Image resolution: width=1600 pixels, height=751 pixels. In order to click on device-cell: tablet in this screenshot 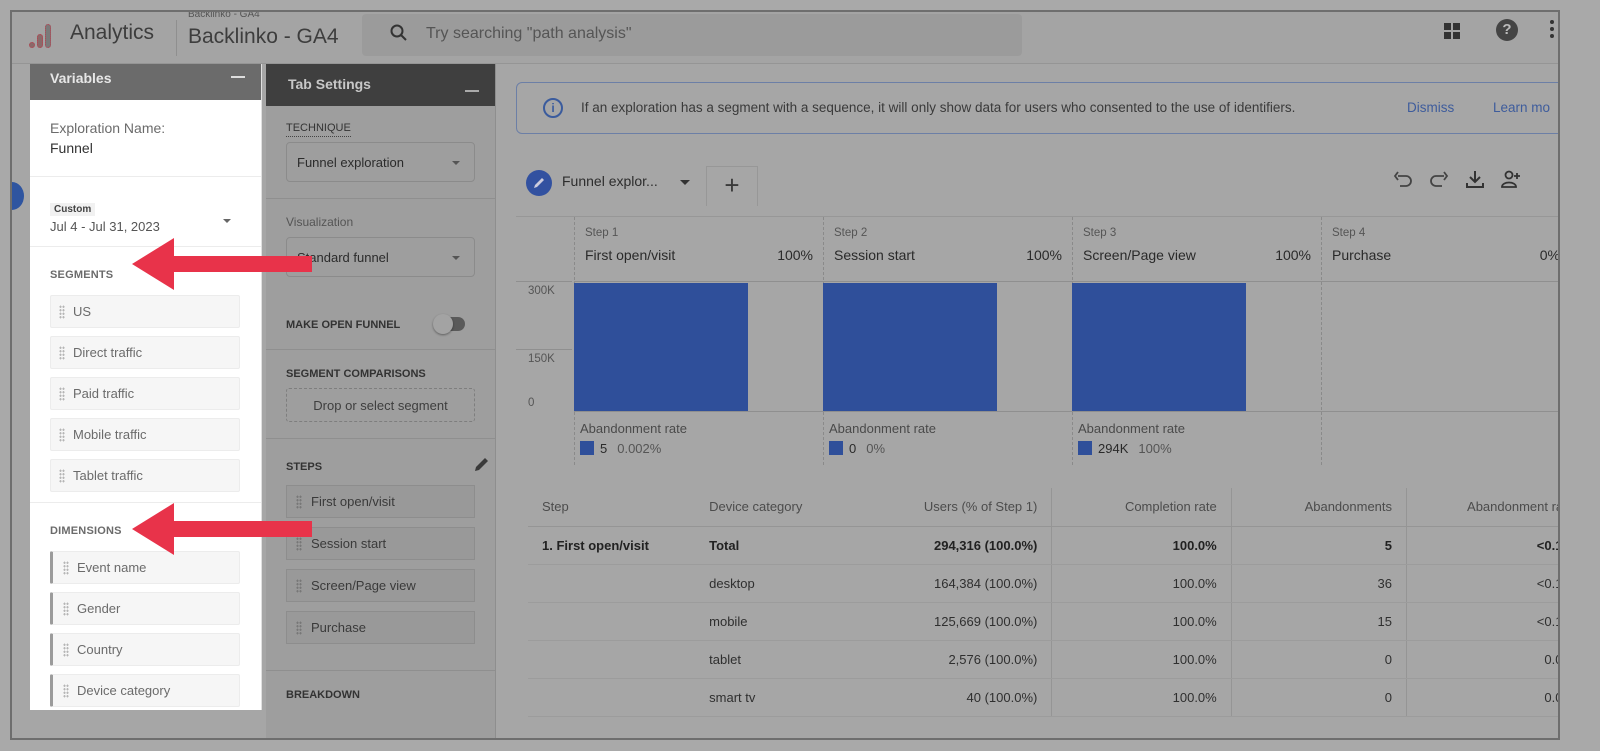, I will do `click(777, 659)`.